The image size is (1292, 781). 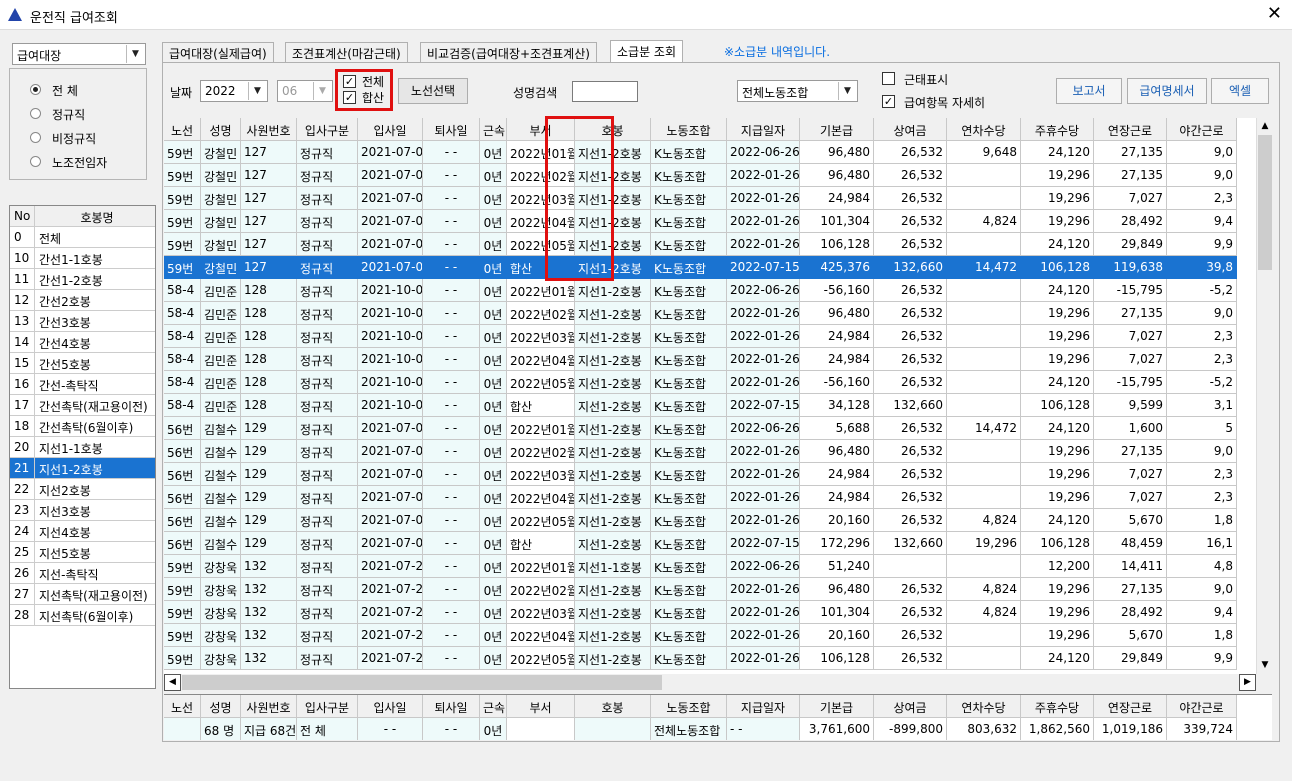 I want to click on route-select-button: 노선선택, so click(x=433, y=91).